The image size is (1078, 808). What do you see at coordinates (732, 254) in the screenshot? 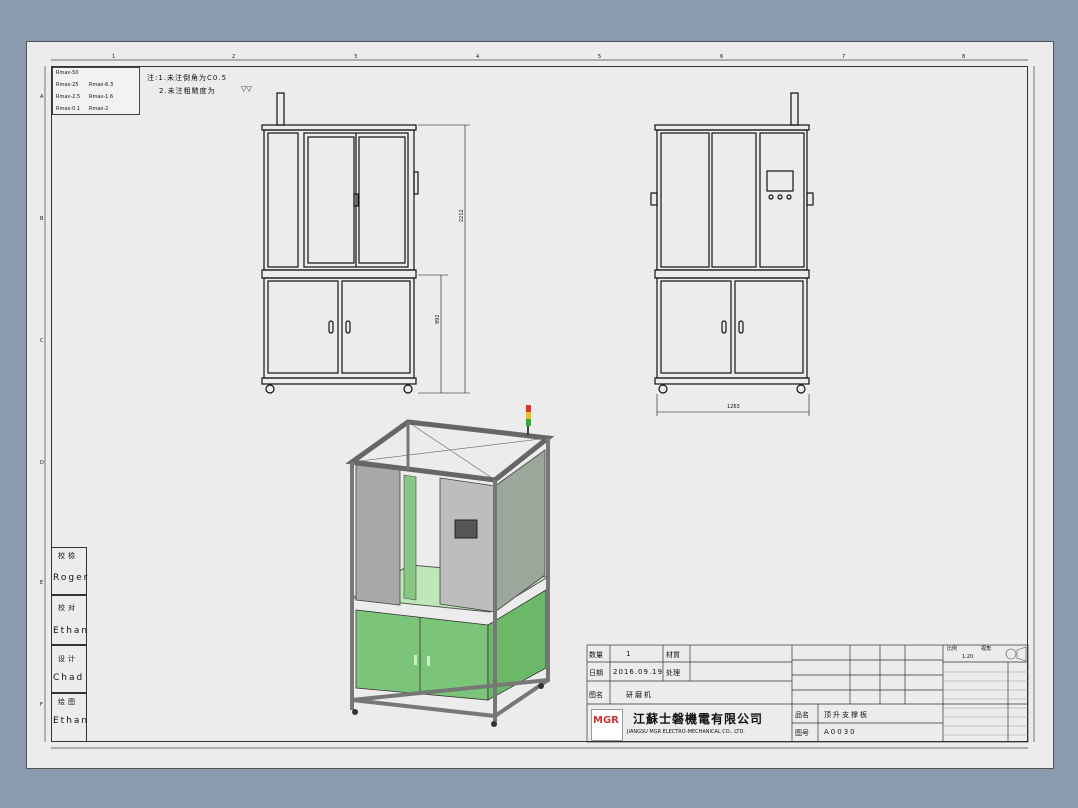
I see `side-view` at bounding box center [732, 254].